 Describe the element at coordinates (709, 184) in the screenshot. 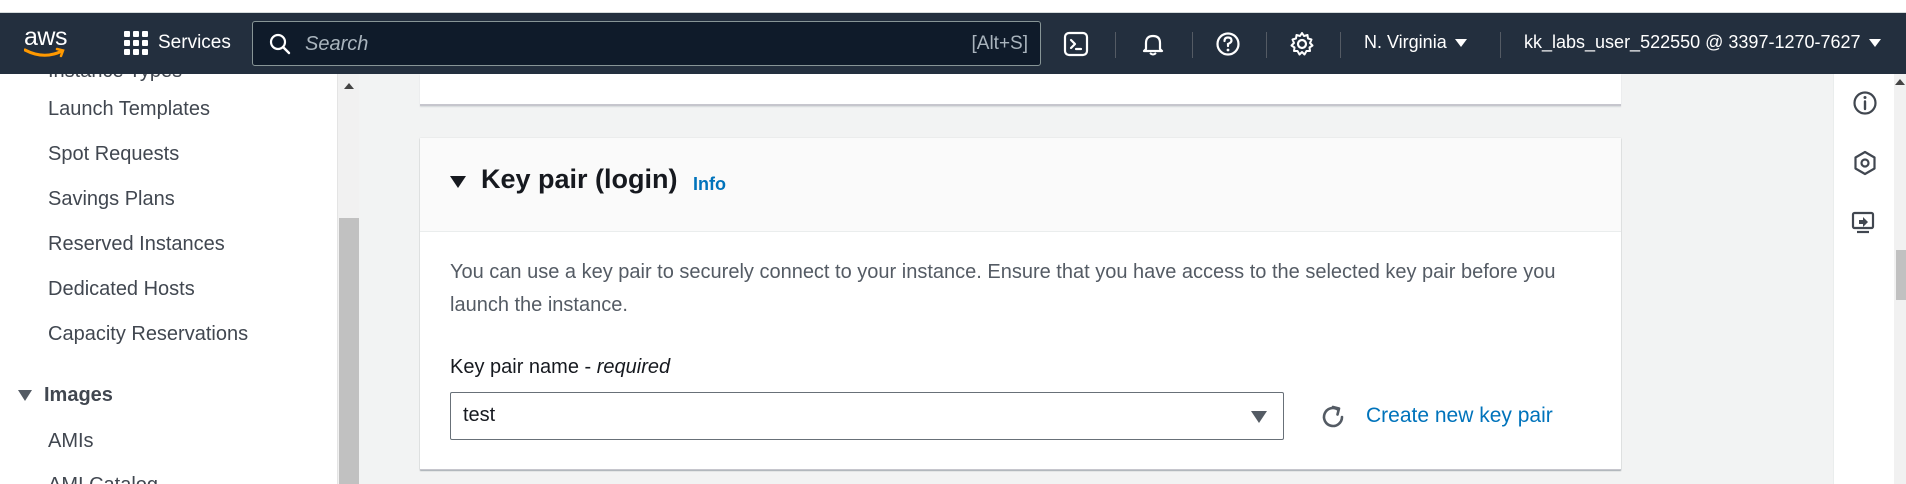

I see `info-link: Info` at that location.